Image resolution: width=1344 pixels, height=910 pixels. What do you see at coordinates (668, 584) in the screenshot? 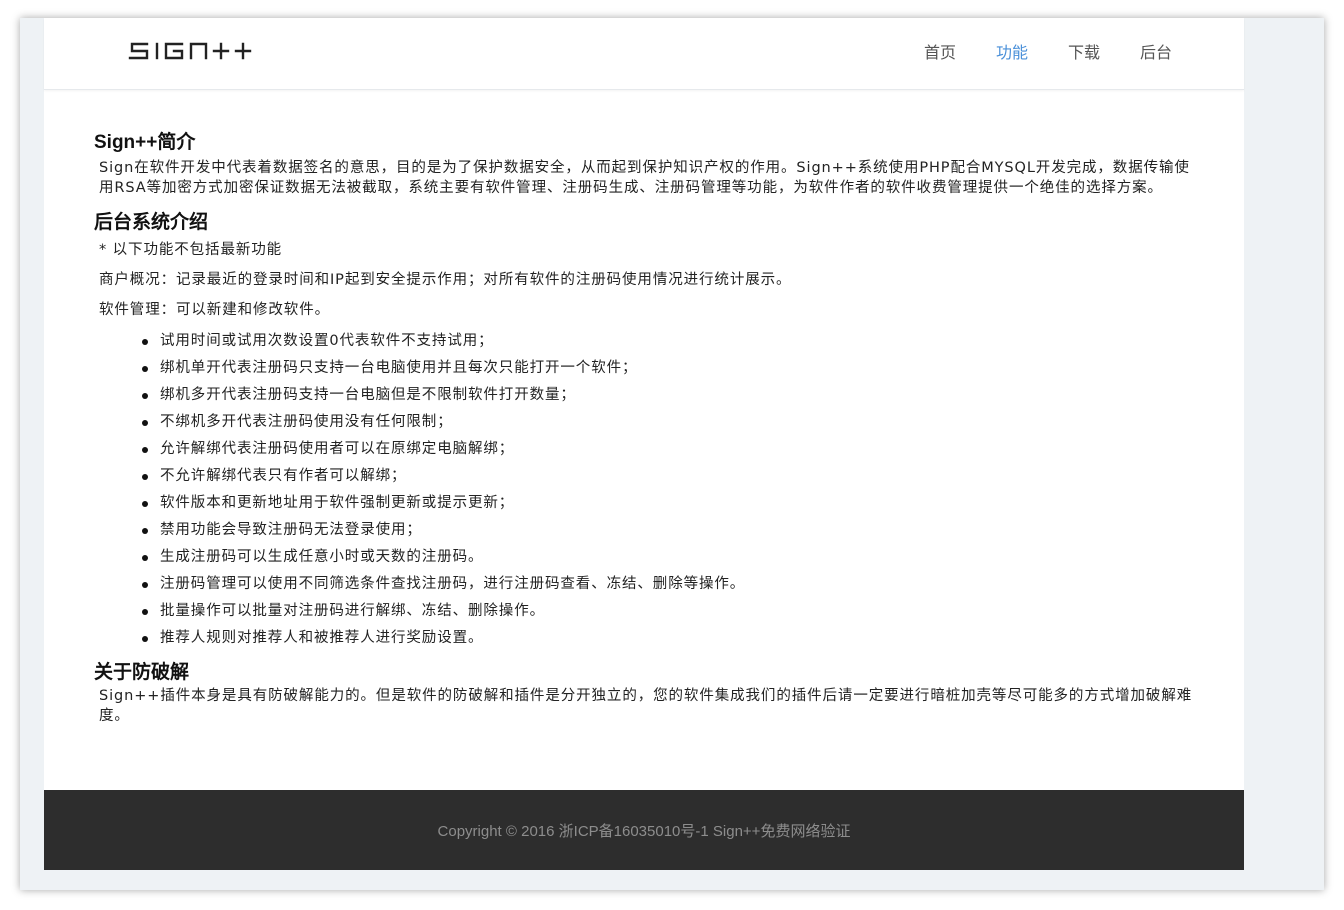
I see `list-item: 注册码管理可以使用不同筛选条件查找注册码，进行注册码查看、冻结、删除等操作。` at bounding box center [668, 584].